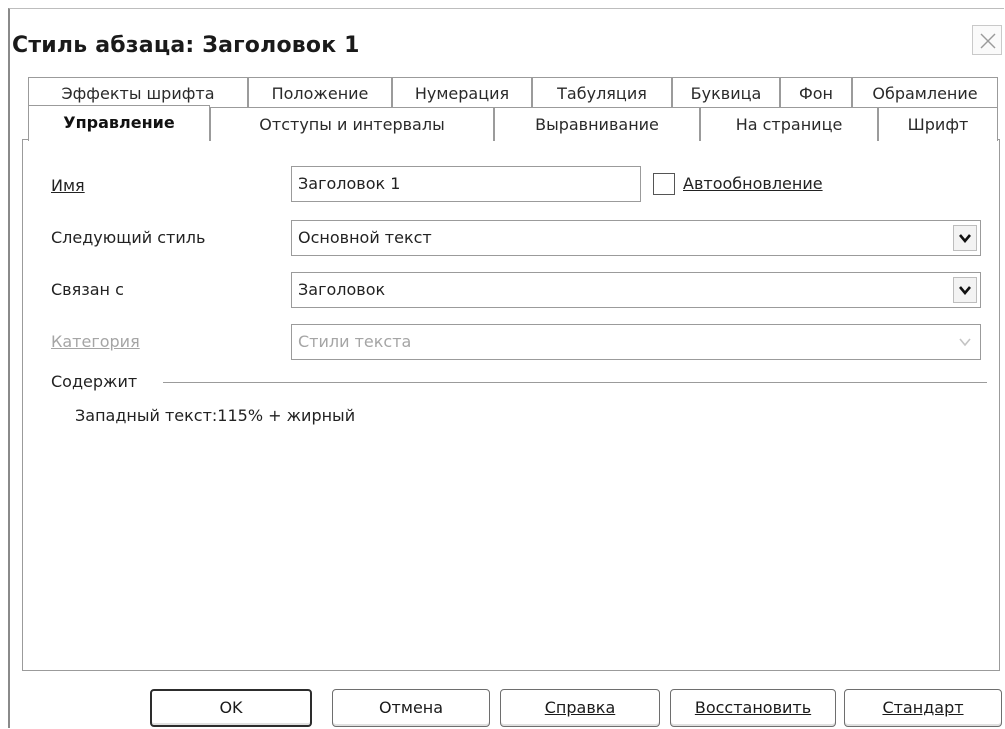  I want to click on title-bar: Стиль абзаца: Заголовок 1, so click(507, 37).